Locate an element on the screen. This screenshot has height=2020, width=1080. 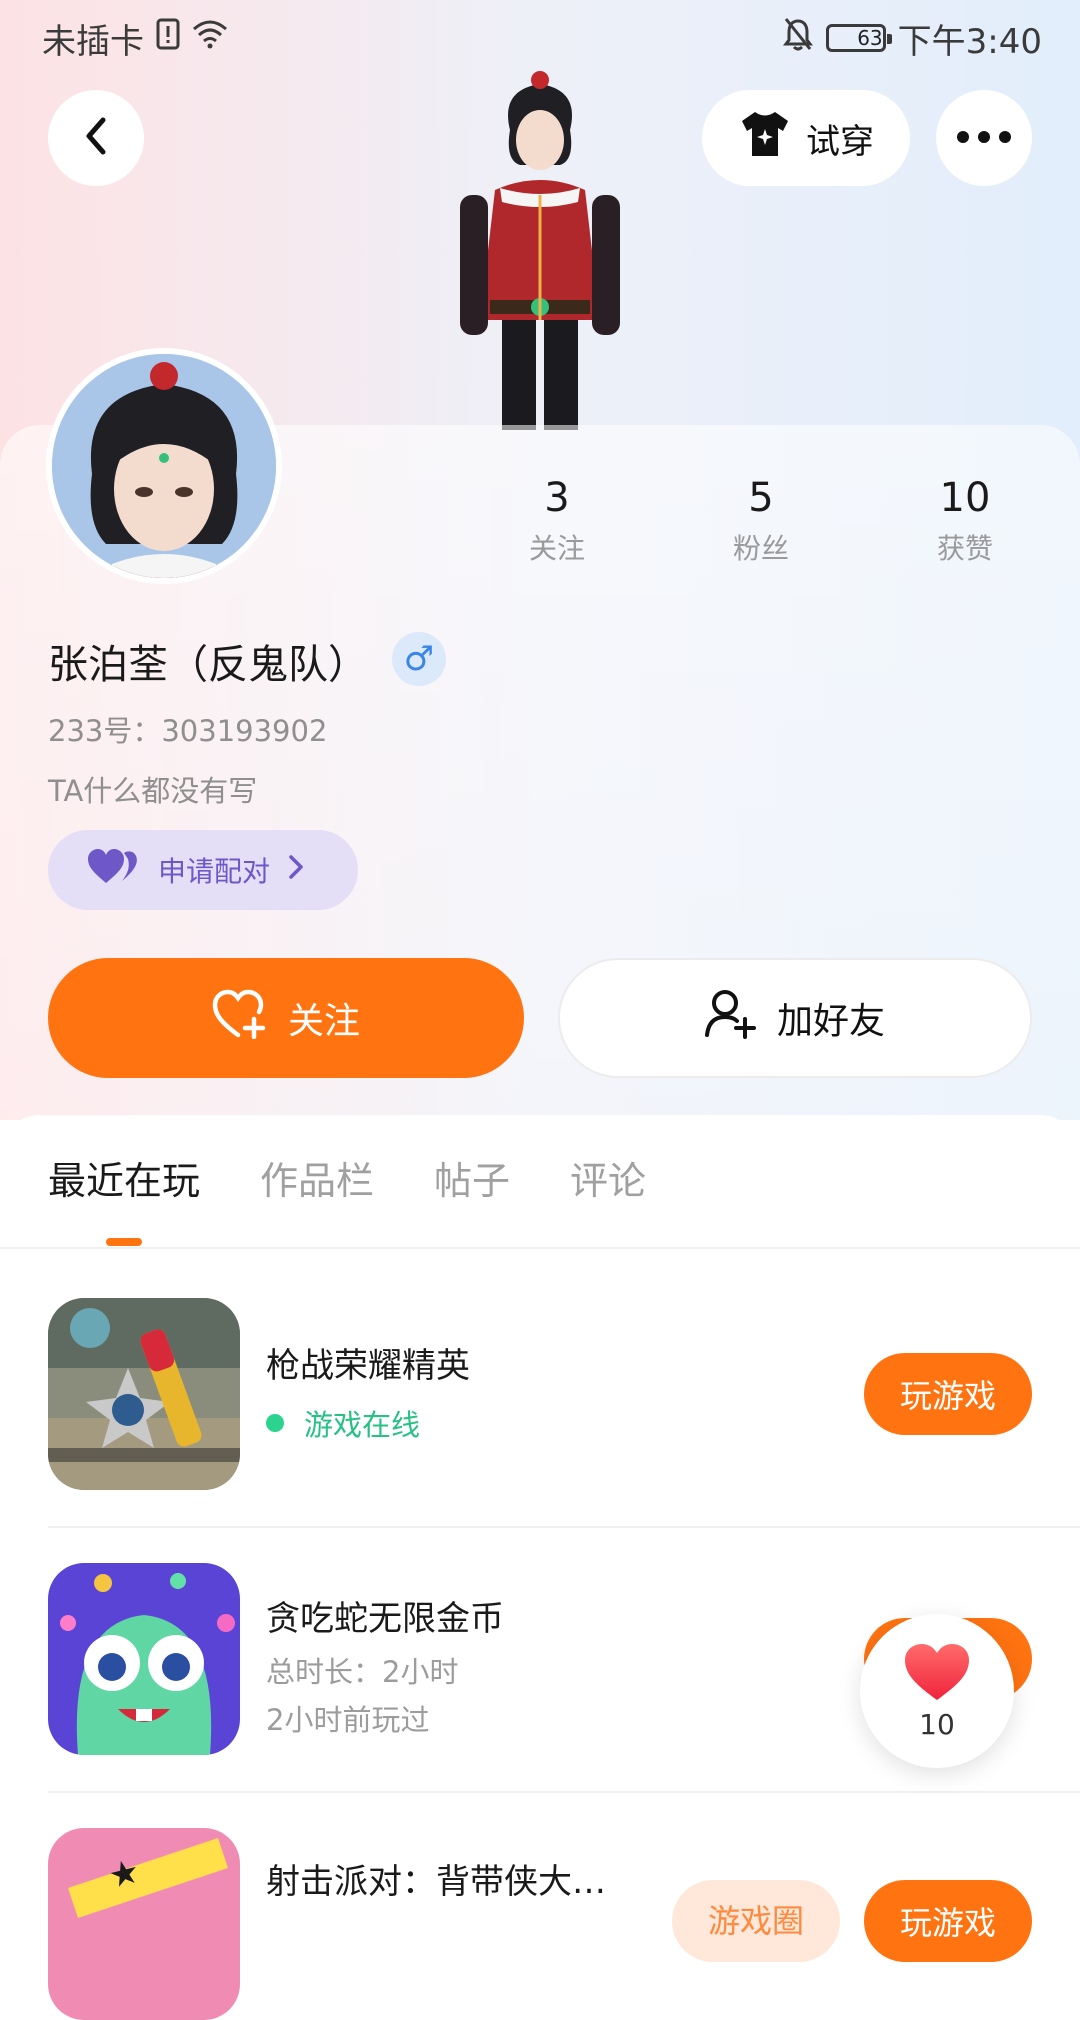
follow-label: 关注 is located at coordinates (323, 1021).